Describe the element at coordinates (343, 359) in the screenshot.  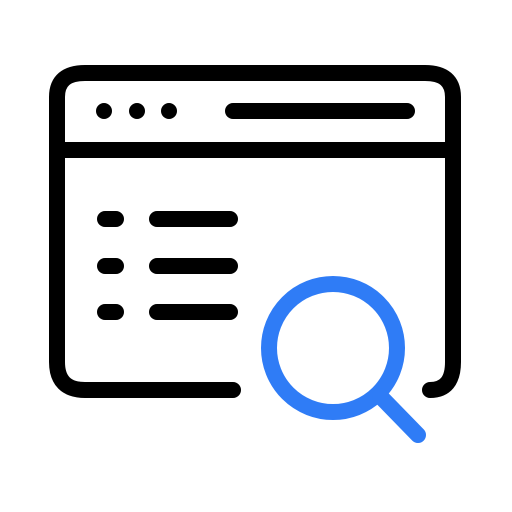
I see `magnifier-icon` at that location.